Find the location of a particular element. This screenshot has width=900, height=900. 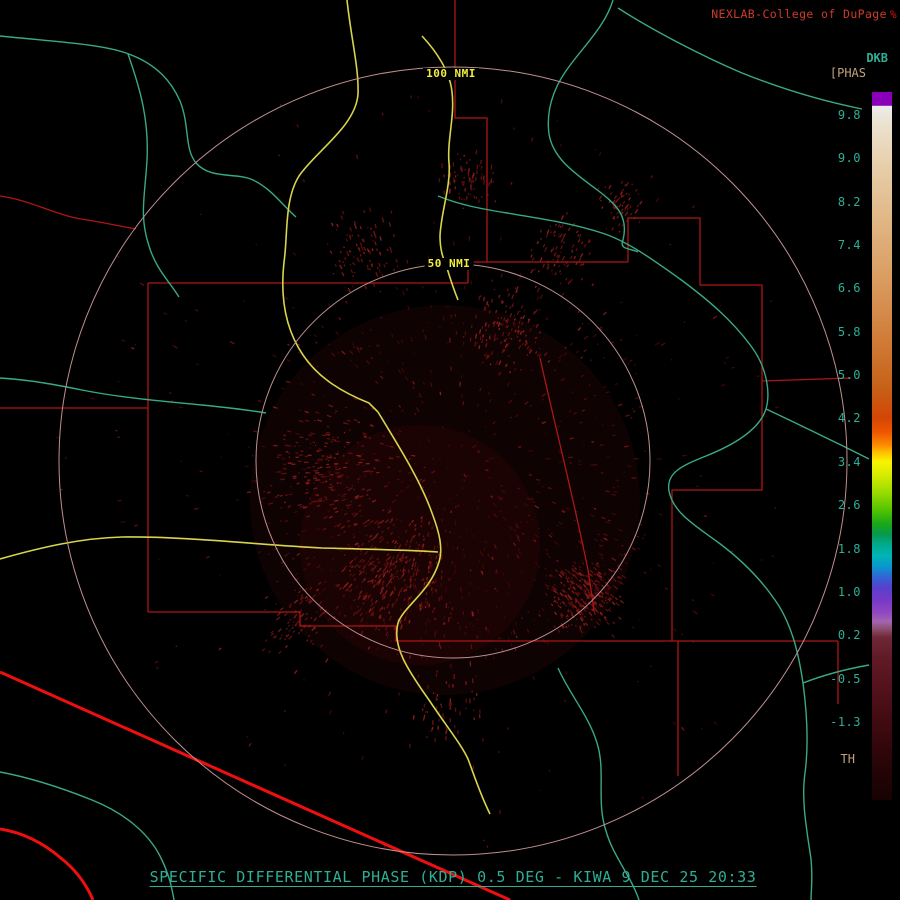

colorbar-phase-label: [PHAS is located at coordinates (847, 73).